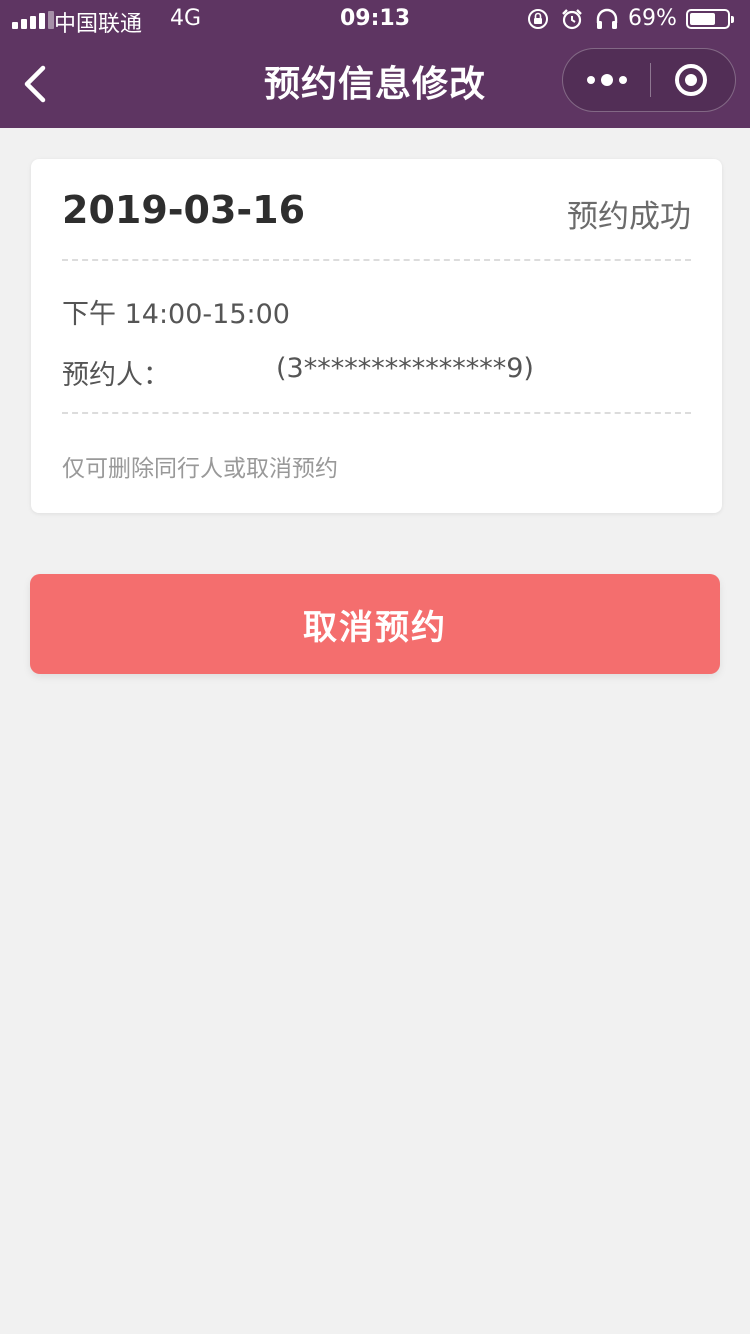 Image resolution: width=750 pixels, height=1334 pixels. I want to click on battery-percent: 69%, so click(652, 18).